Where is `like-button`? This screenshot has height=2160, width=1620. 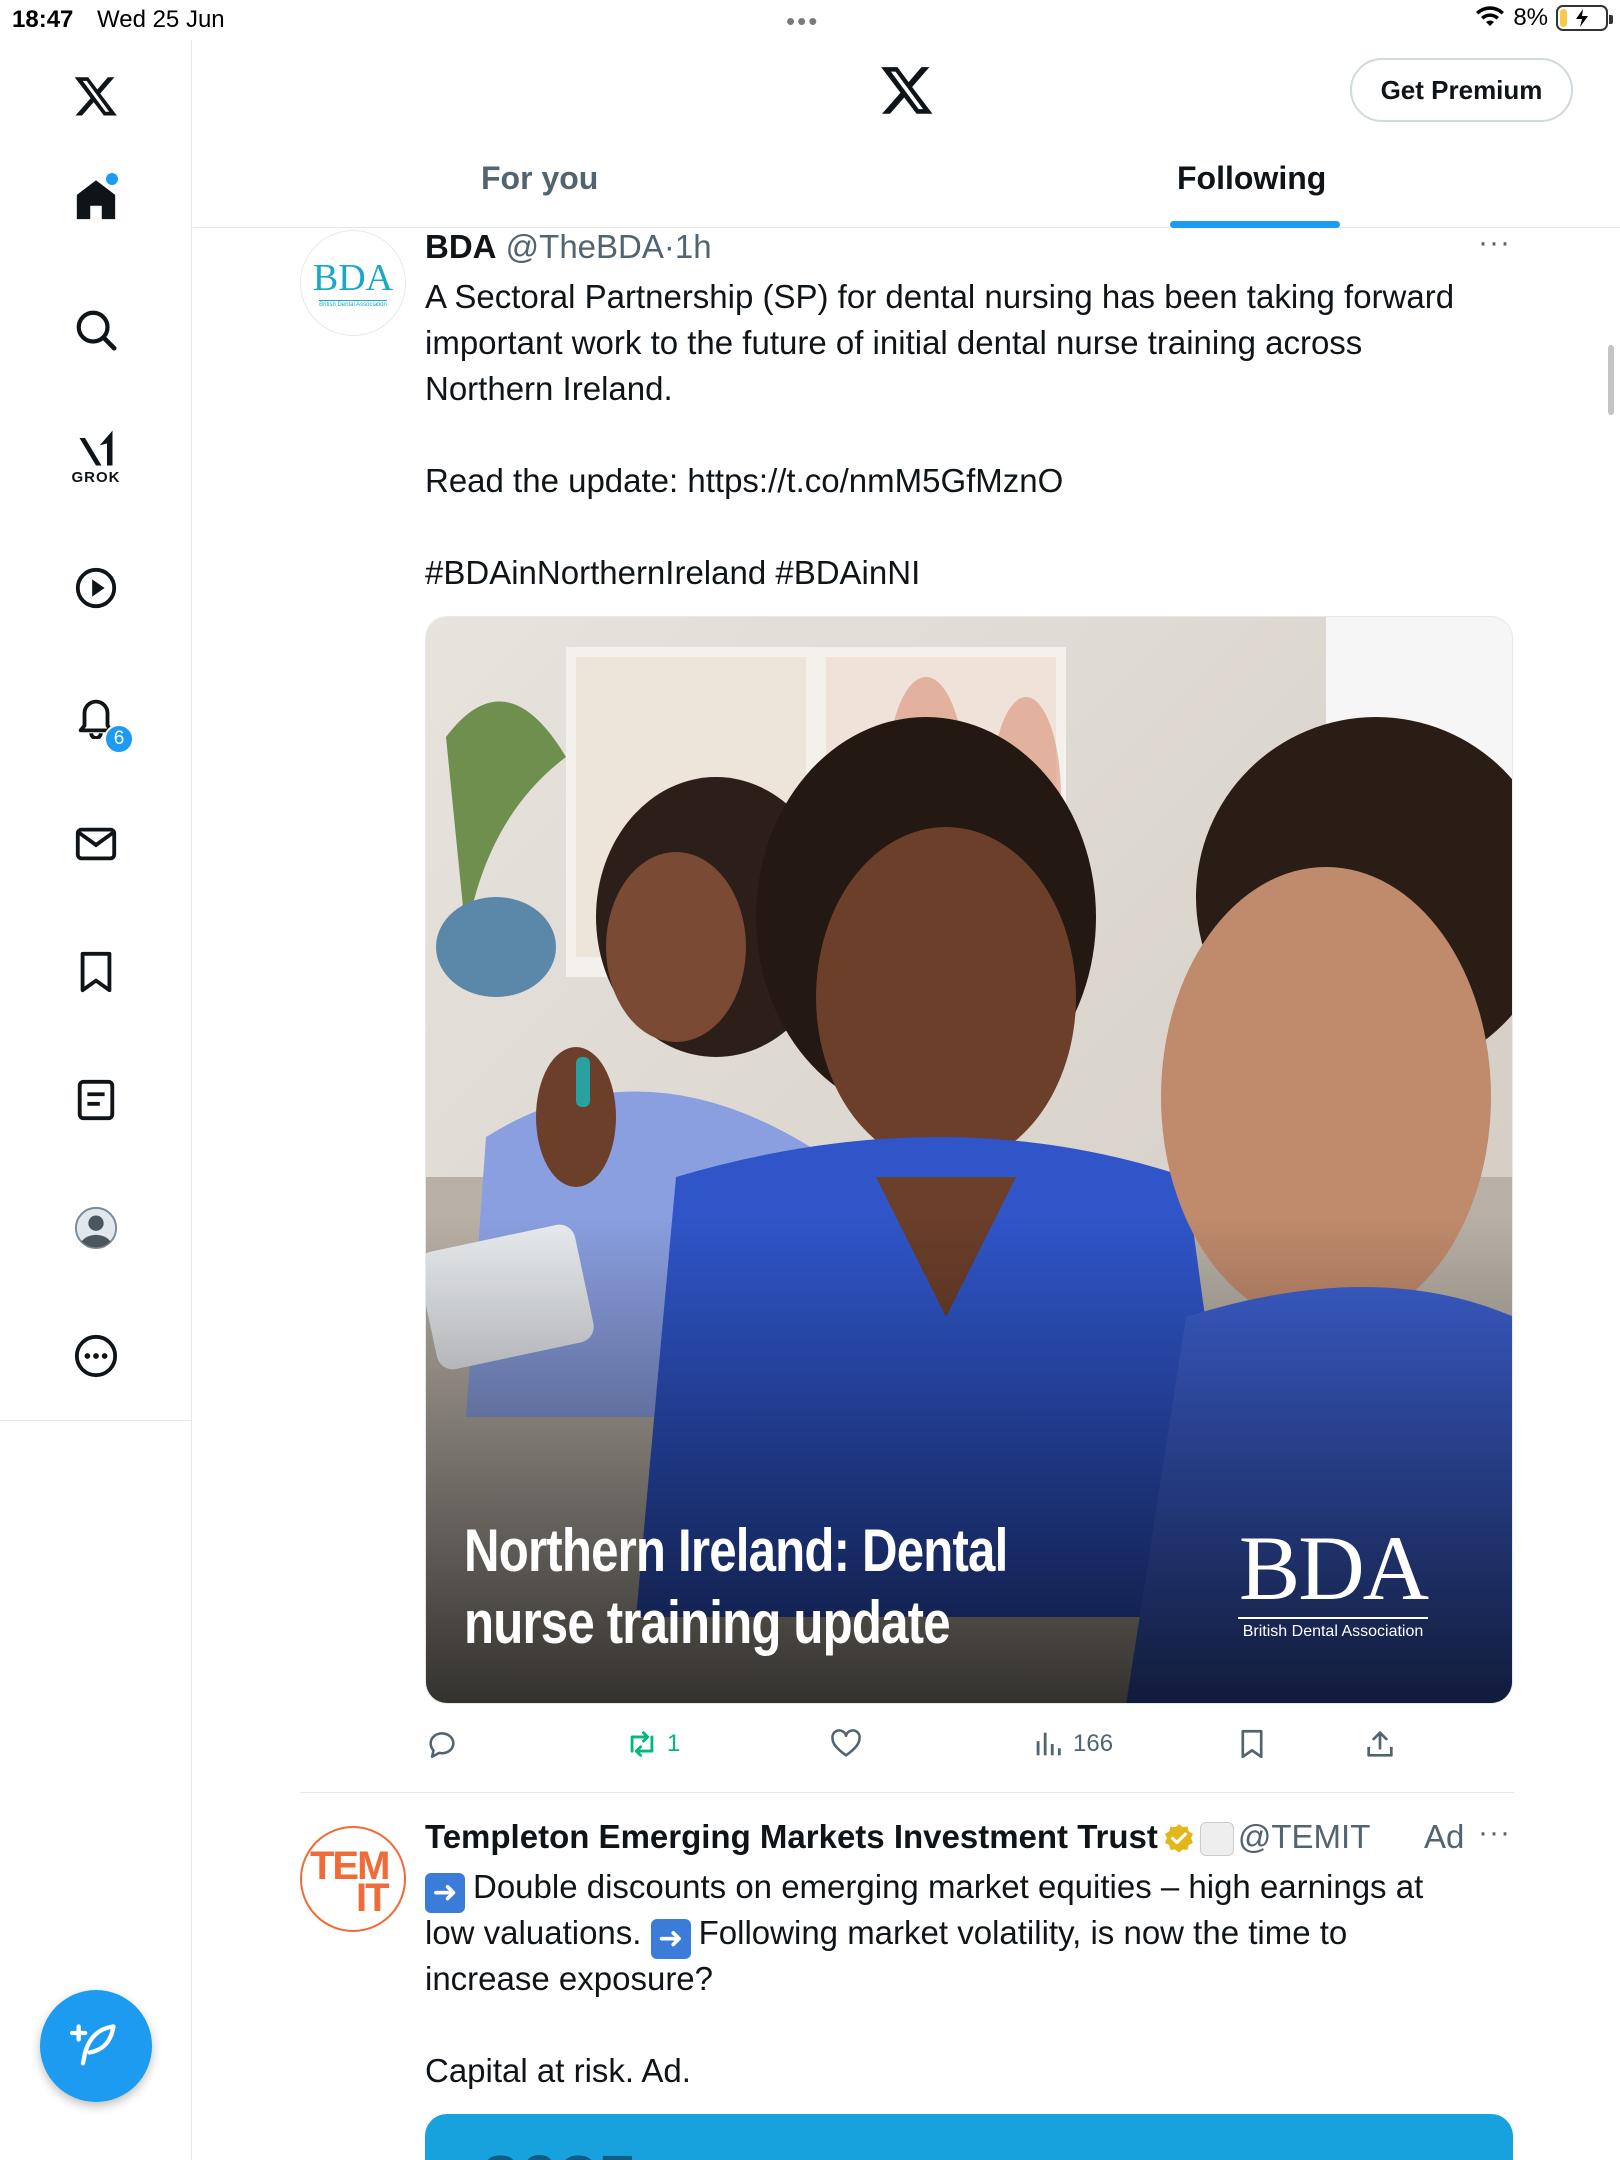
like-button is located at coordinates (846, 1744).